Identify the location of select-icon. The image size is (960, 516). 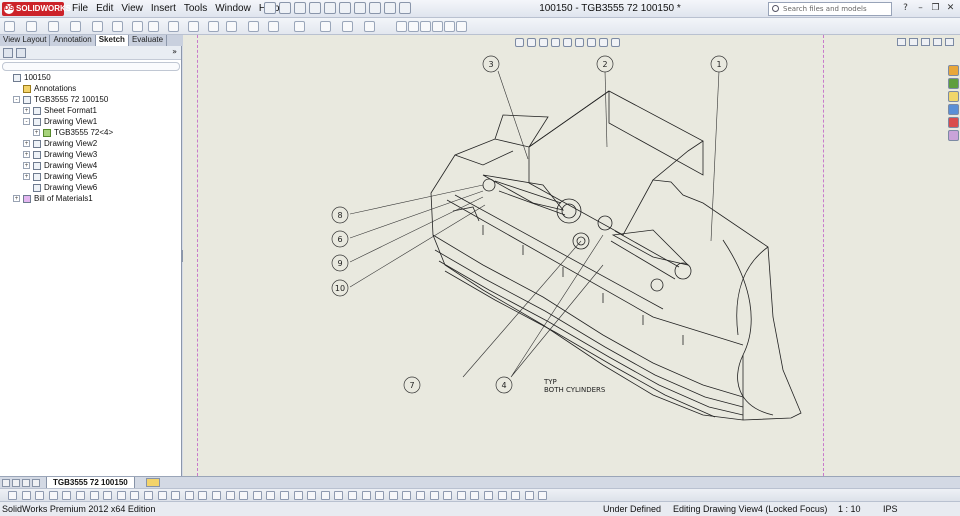
(12, 495).